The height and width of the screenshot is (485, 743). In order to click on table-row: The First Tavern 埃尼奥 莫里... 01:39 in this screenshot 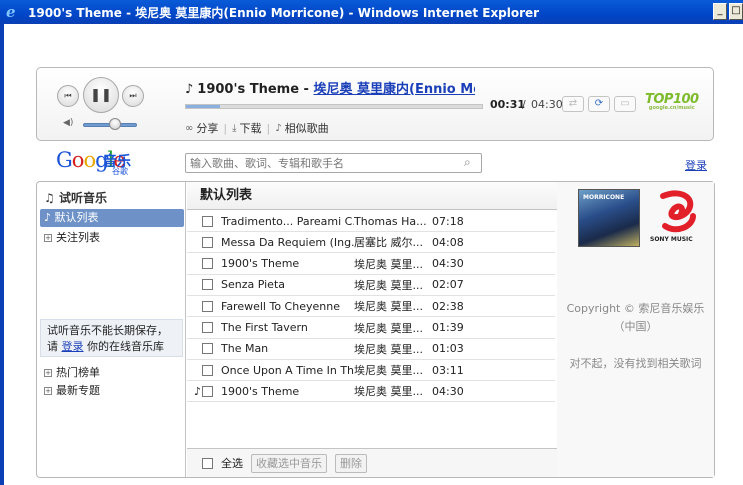, I will do `click(371, 328)`.